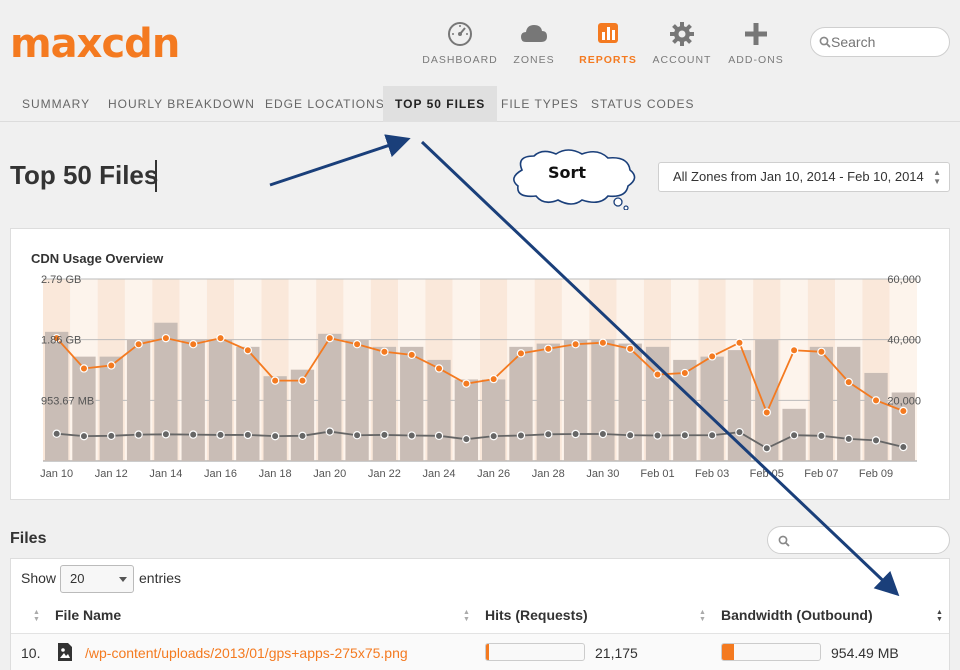  Describe the element at coordinates (325, 104) in the screenshot. I see `tab-edge-locations: EDGE LOCATIONS` at that location.